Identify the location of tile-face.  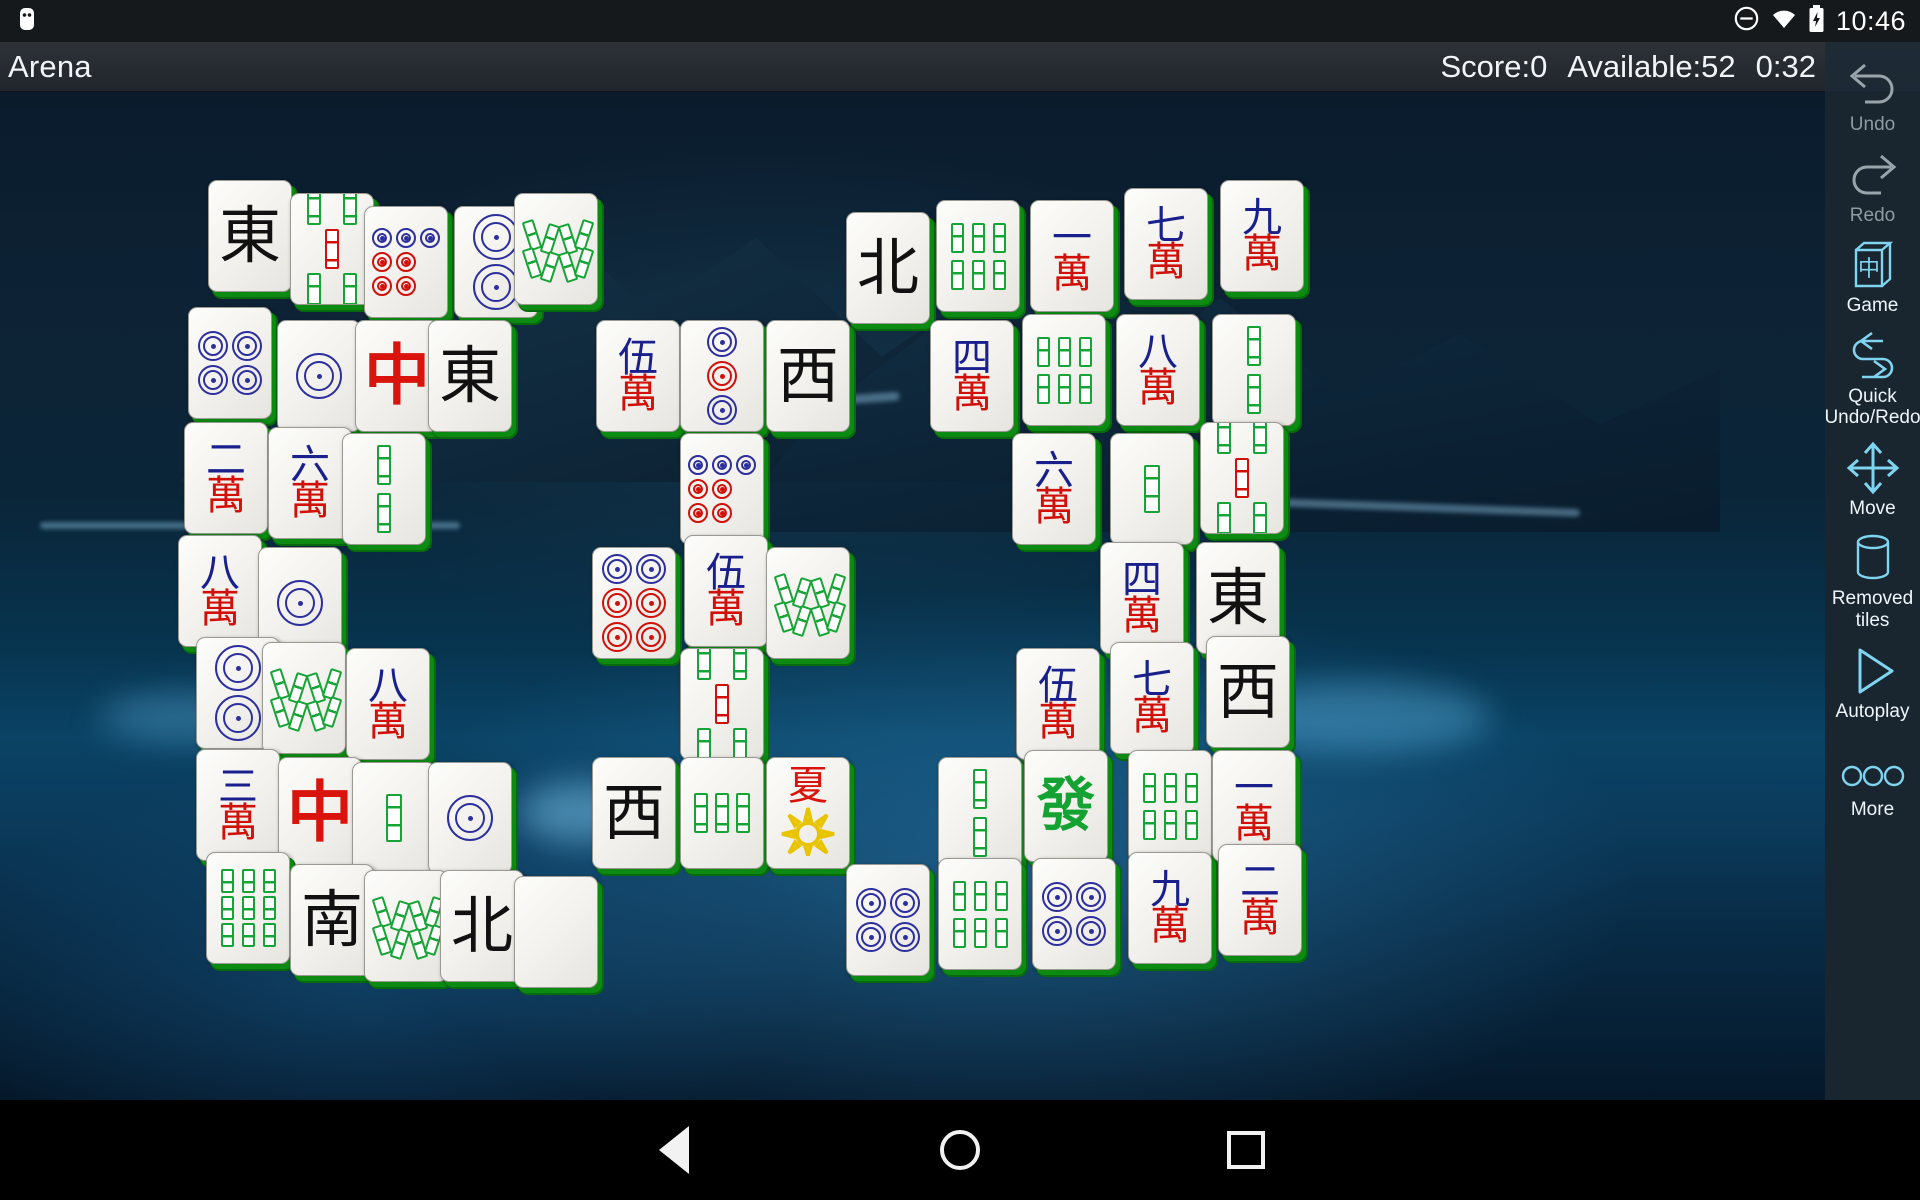
(888, 920).